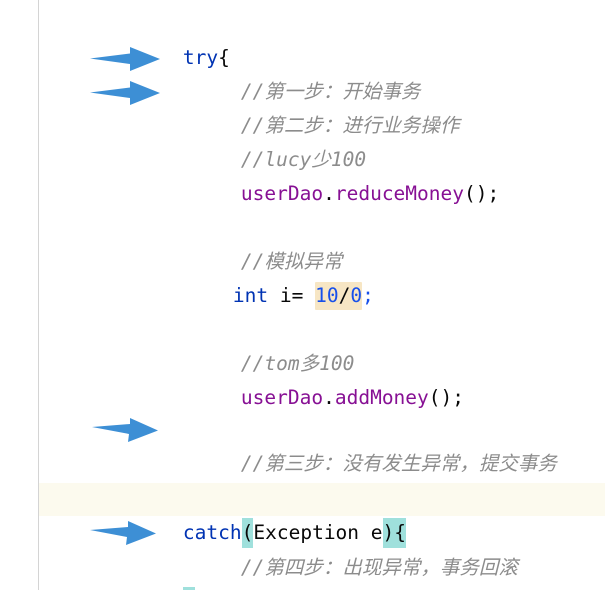 This screenshot has height=590, width=605. I want to click on code-line-mock-exception-comment: //模拟异常, so click(322, 242).